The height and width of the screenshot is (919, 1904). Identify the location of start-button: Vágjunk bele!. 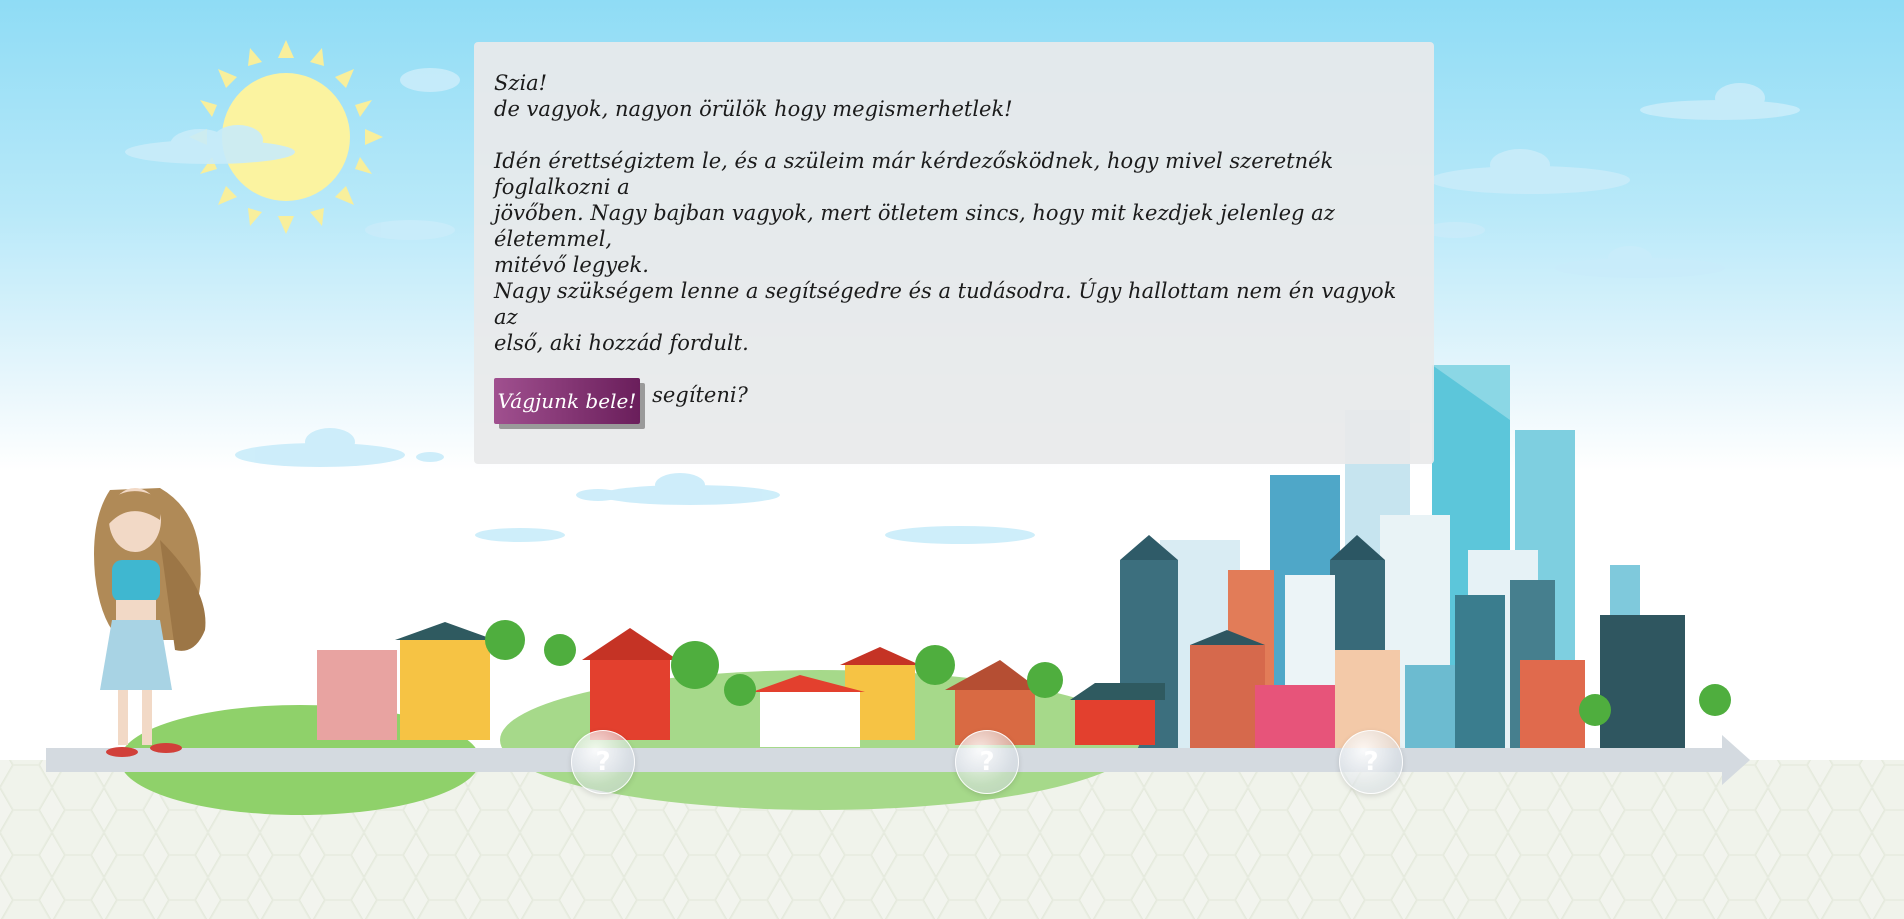
(567, 401).